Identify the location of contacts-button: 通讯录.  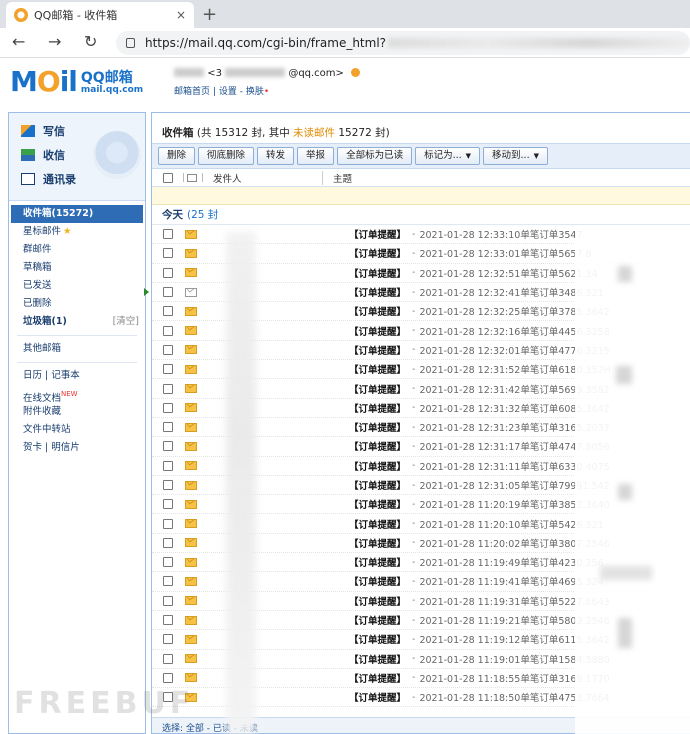
(48, 179).